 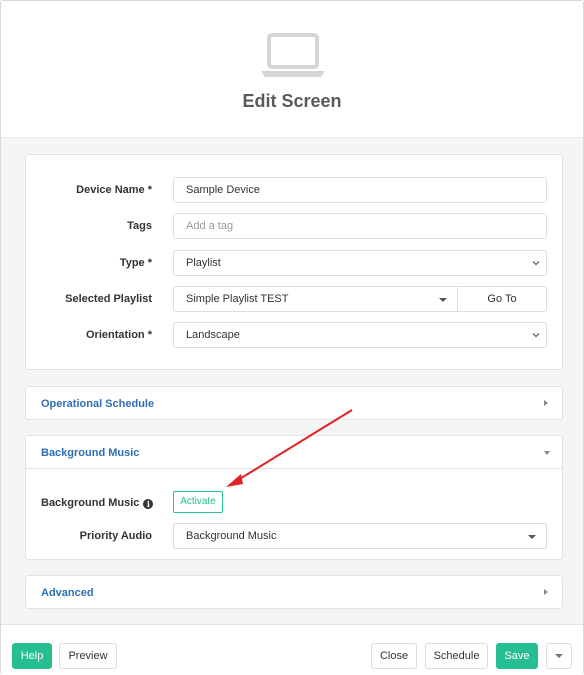 I want to click on selected-playlist-value: Simple Playlist TEST, so click(x=237, y=299).